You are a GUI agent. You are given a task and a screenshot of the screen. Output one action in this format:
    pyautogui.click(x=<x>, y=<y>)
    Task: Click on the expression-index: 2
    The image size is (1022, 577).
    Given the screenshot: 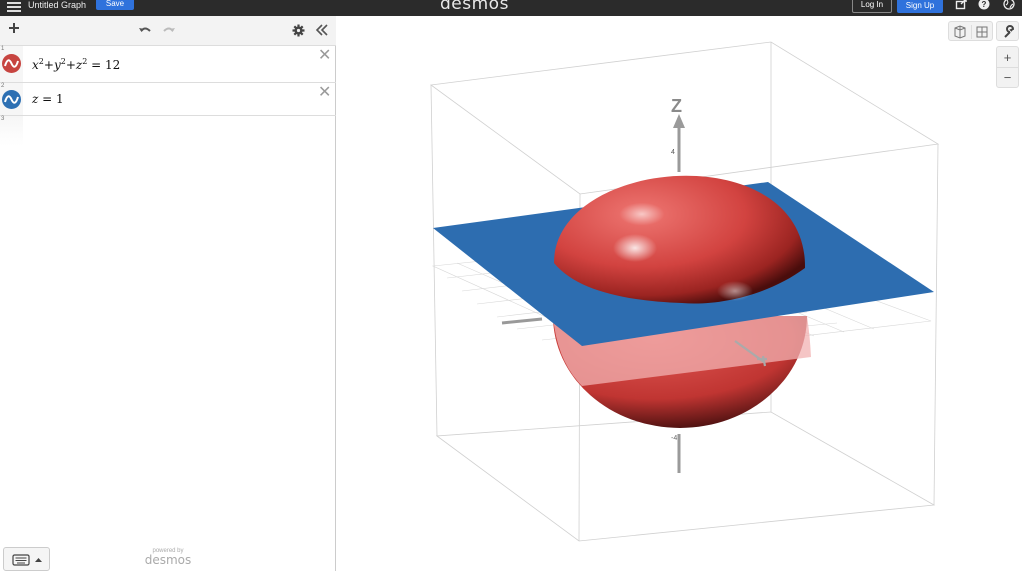 What is the action you would take?
    pyautogui.click(x=3, y=86)
    